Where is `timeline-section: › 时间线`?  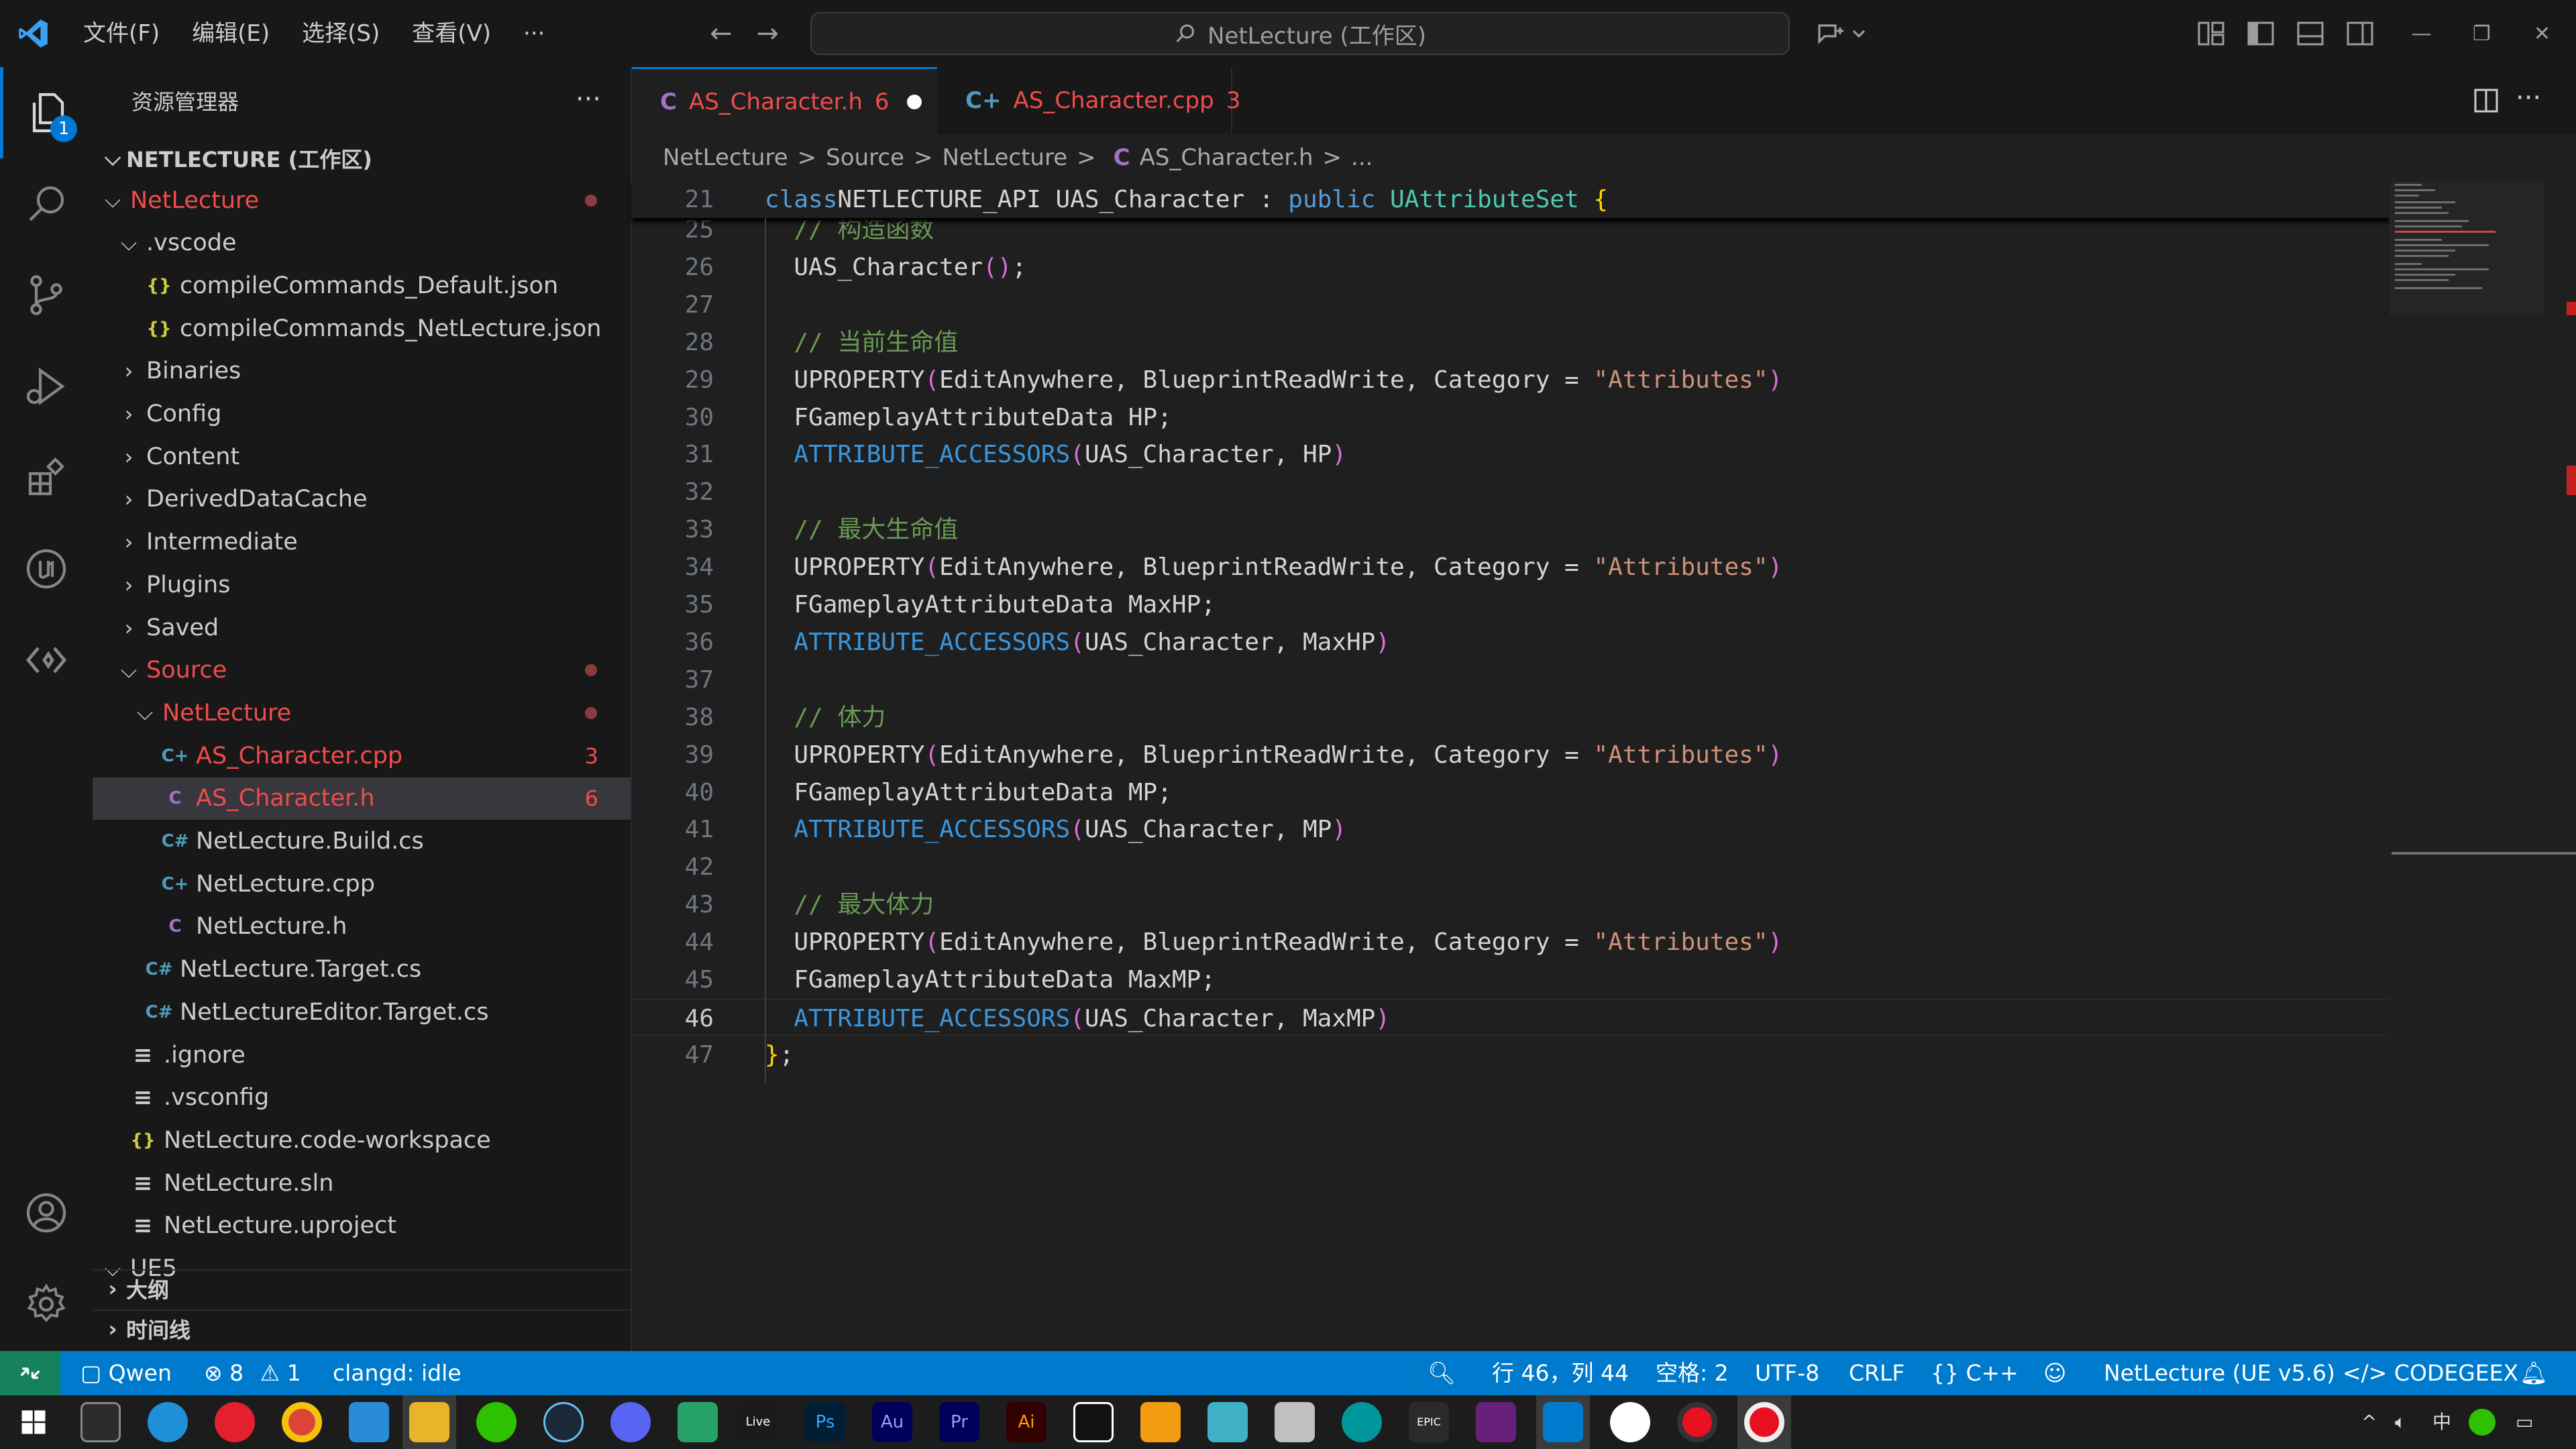 timeline-section: › 时间线 is located at coordinates (362, 1328).